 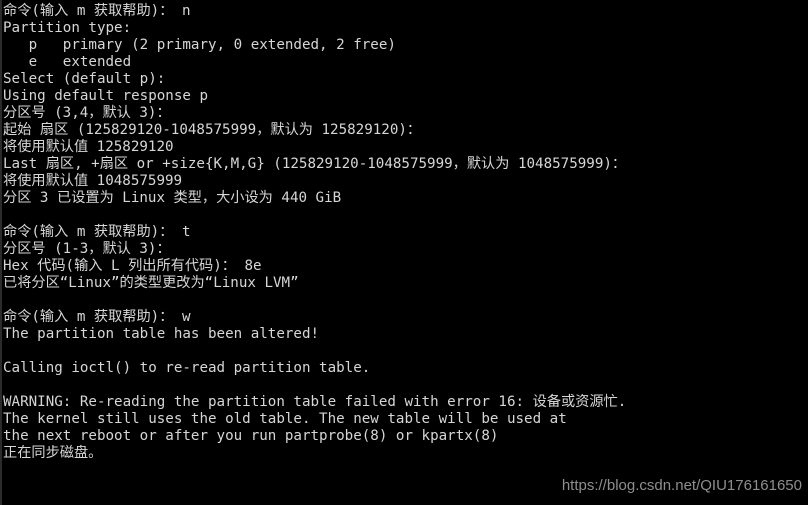 What do you see at coordinates (151, 283) in the screenshot?
I see `terminal-line: 已将分区“Linux”的类型更改为“Linux LVM”` at bounding box center [151, 283].